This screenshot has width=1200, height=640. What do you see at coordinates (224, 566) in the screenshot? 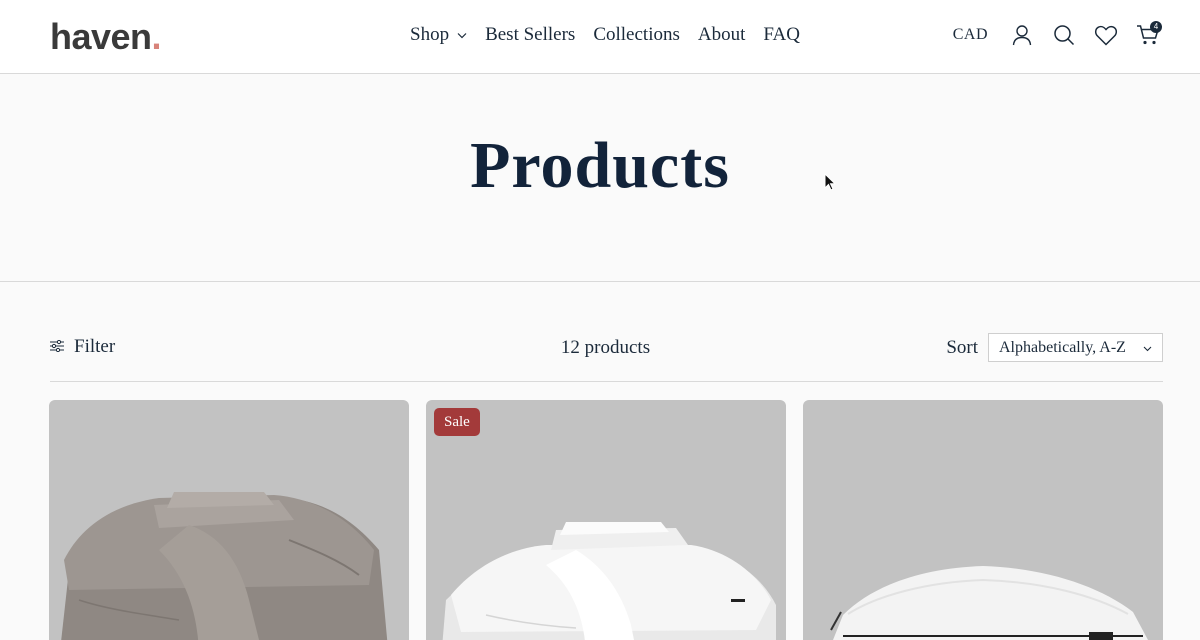
I see `product-image-taupe-sheets` at bounding box center [224, 566].